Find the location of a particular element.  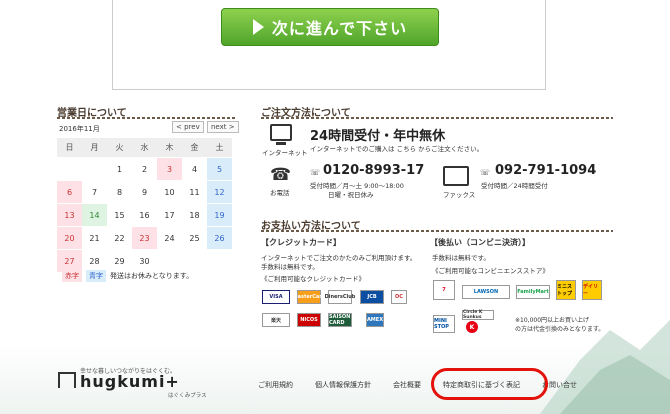

visa-logo: VISA is located at coordinates (276, 297).